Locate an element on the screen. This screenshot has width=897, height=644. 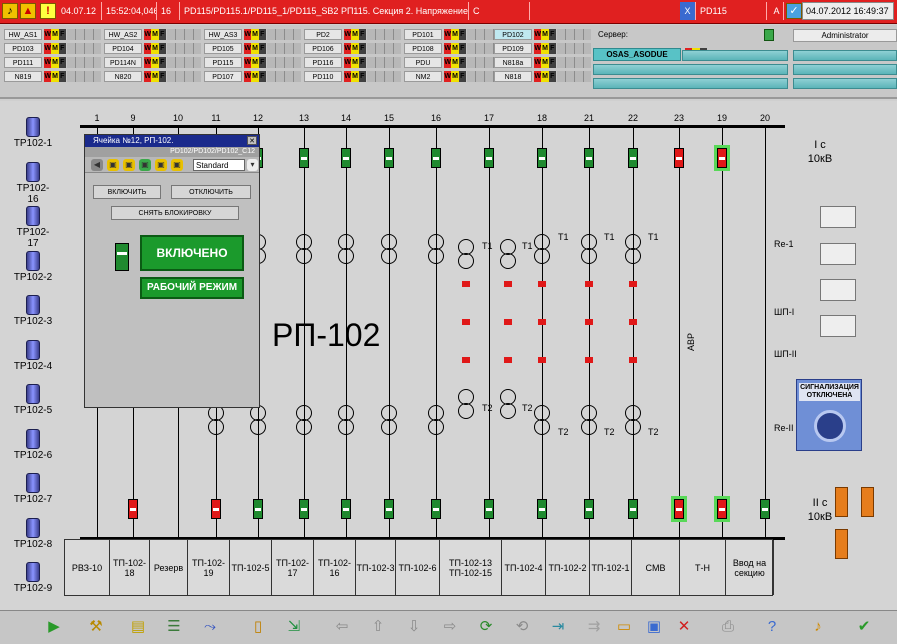
device-pd109: PD109 is located at coordinates (513, 48).